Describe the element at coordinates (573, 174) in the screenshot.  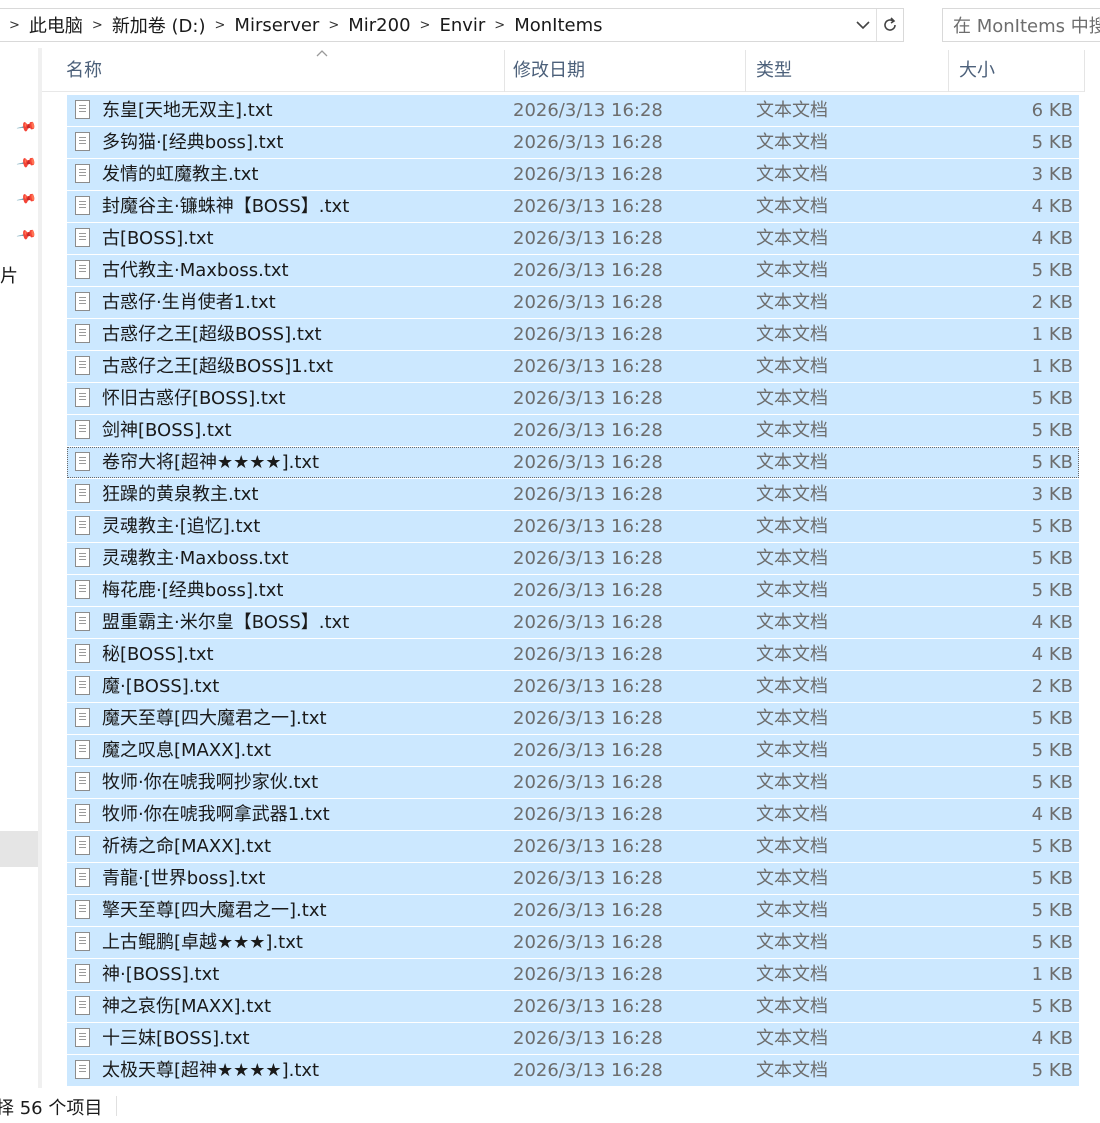
I see `file-row: 发情的虹魔教主.txt 2026/3/13 16:28 文本文档 3 KB` at that location.